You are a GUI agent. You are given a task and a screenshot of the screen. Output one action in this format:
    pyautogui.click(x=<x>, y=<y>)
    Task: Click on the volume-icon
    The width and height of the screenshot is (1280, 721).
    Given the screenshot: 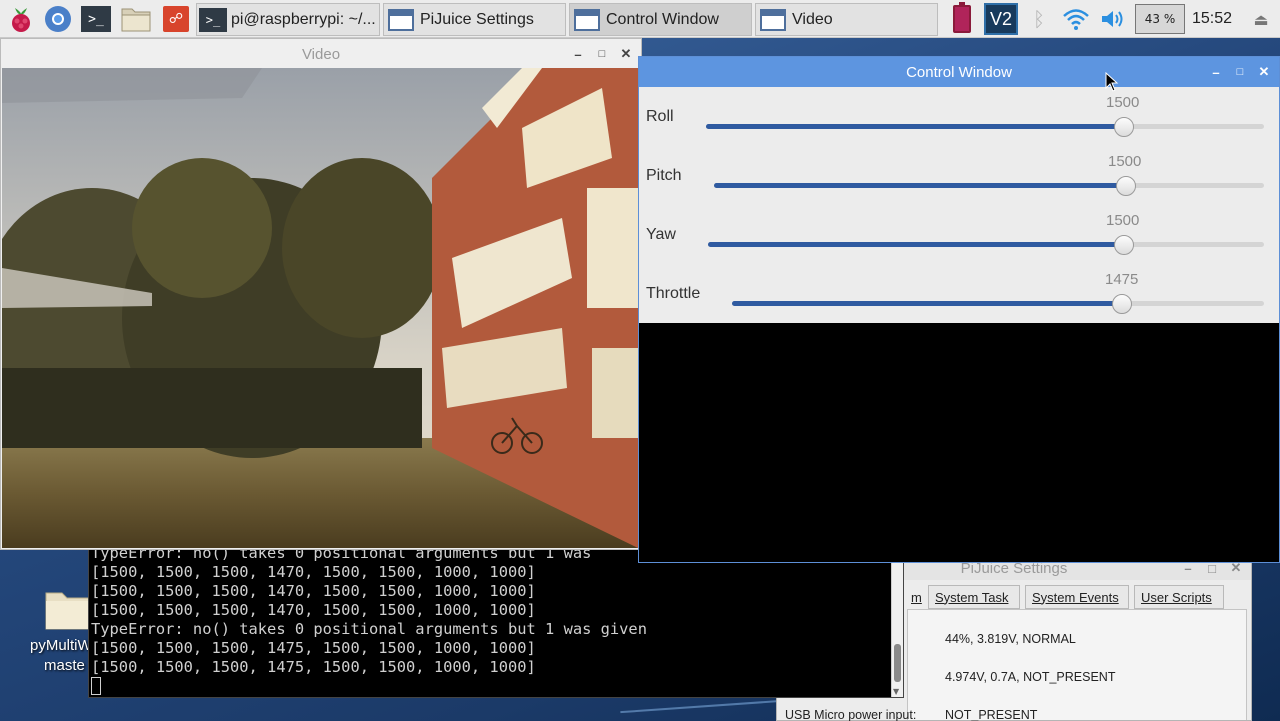 What is the action you would take?
    pyautogui.click(x=1113, y=19)
    